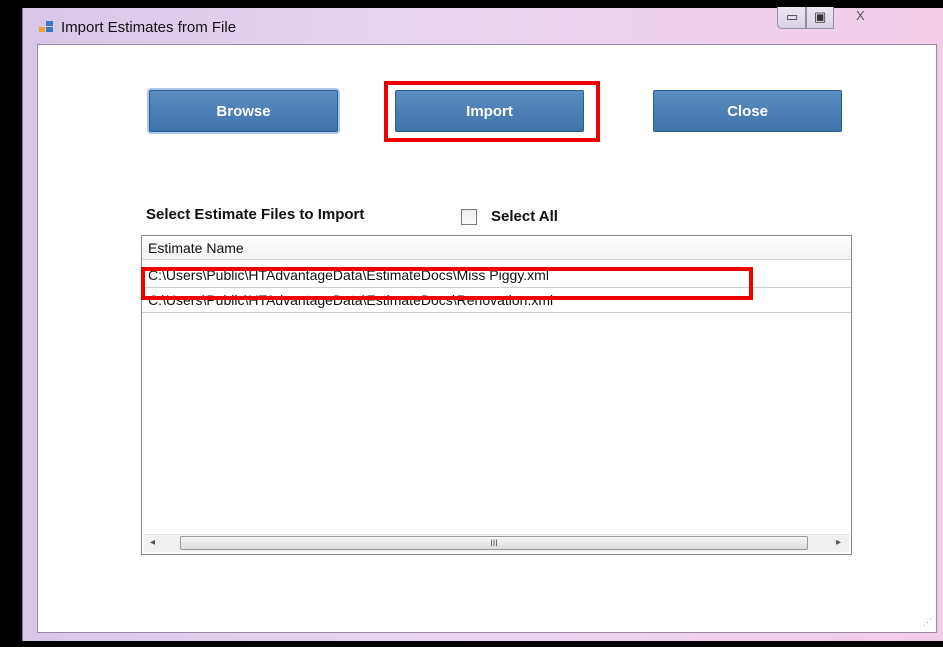  I want to click on maximize-button: ▣, so click(820, 18).